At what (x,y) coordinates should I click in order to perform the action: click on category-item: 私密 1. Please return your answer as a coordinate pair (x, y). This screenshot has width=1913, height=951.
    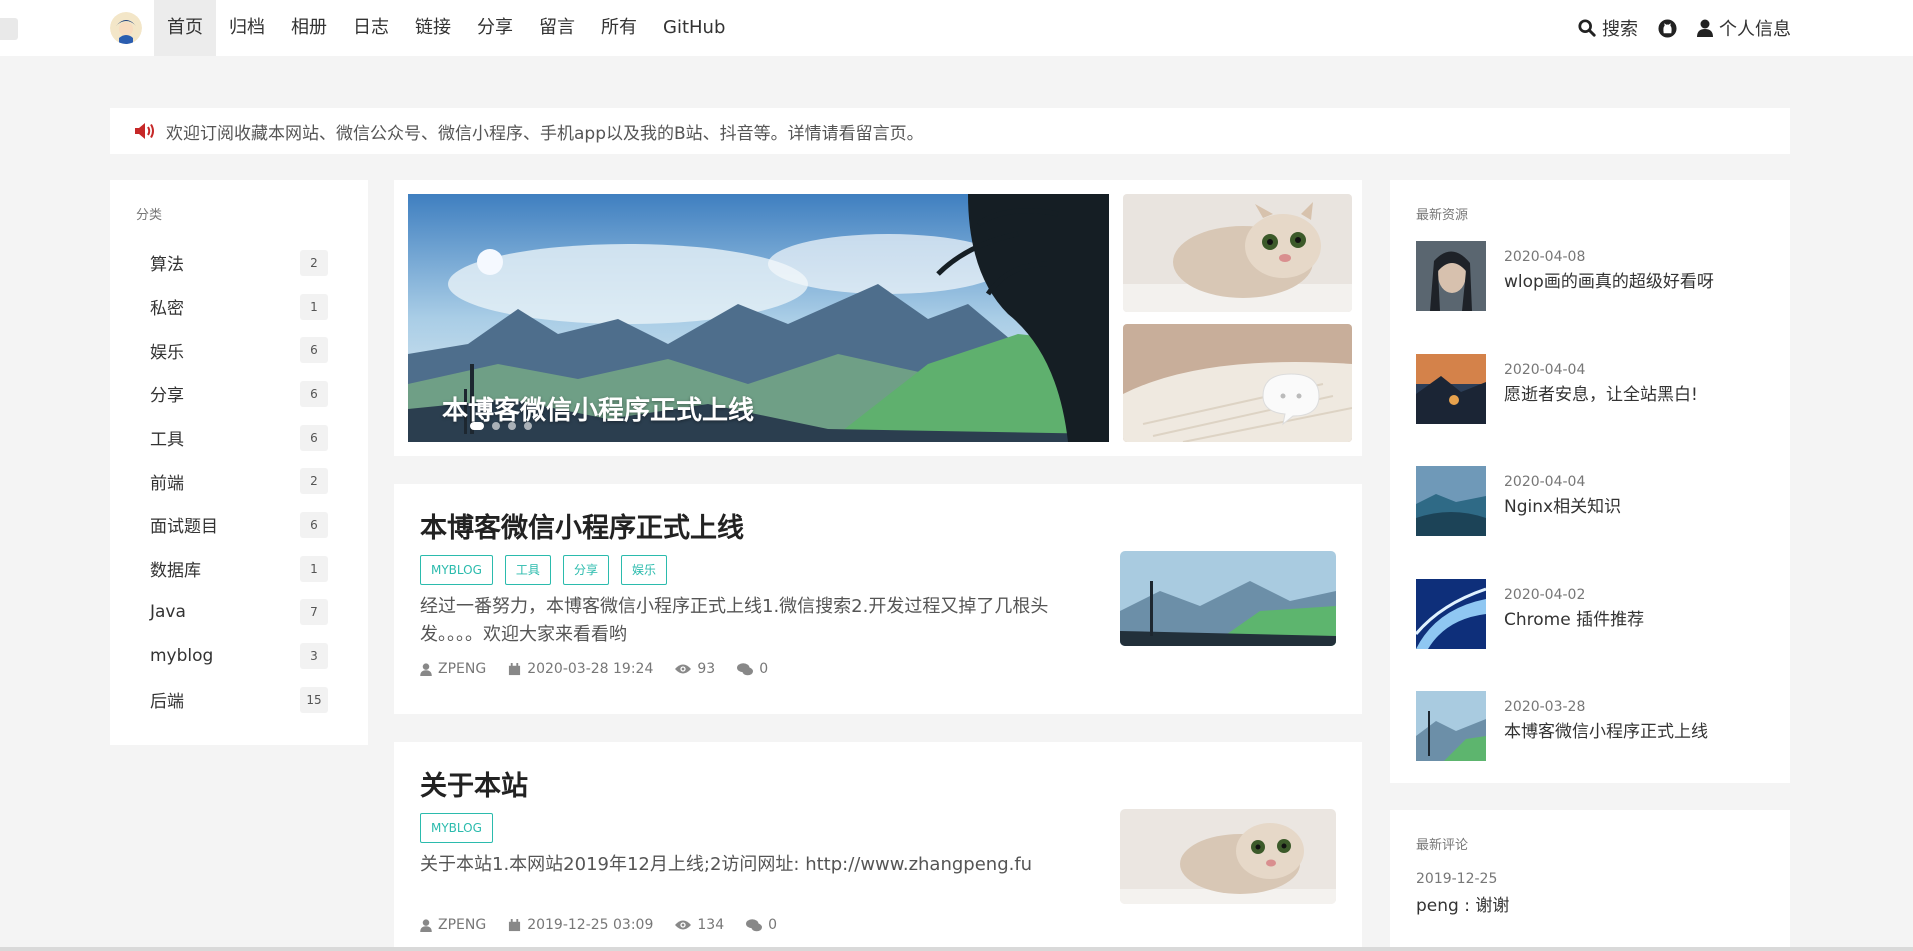
    Looking at the image, I should click on (239, 307).